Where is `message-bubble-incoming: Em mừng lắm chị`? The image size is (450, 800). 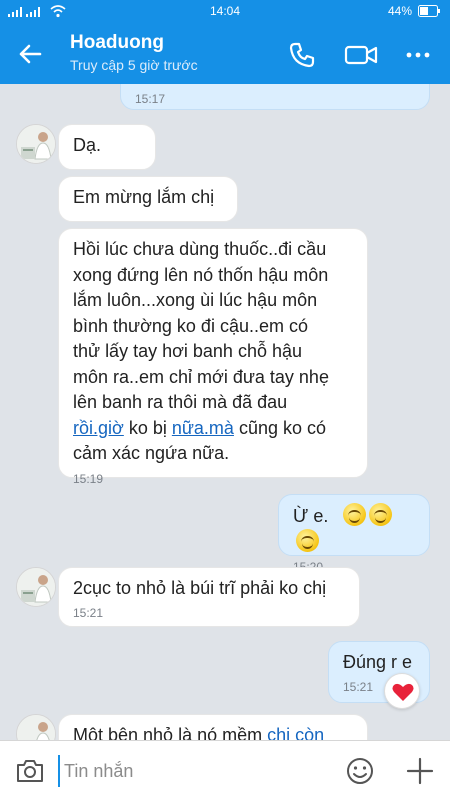 message-bubble-incoming: Em mừng lắm chị is located at coordinates (148, 199).